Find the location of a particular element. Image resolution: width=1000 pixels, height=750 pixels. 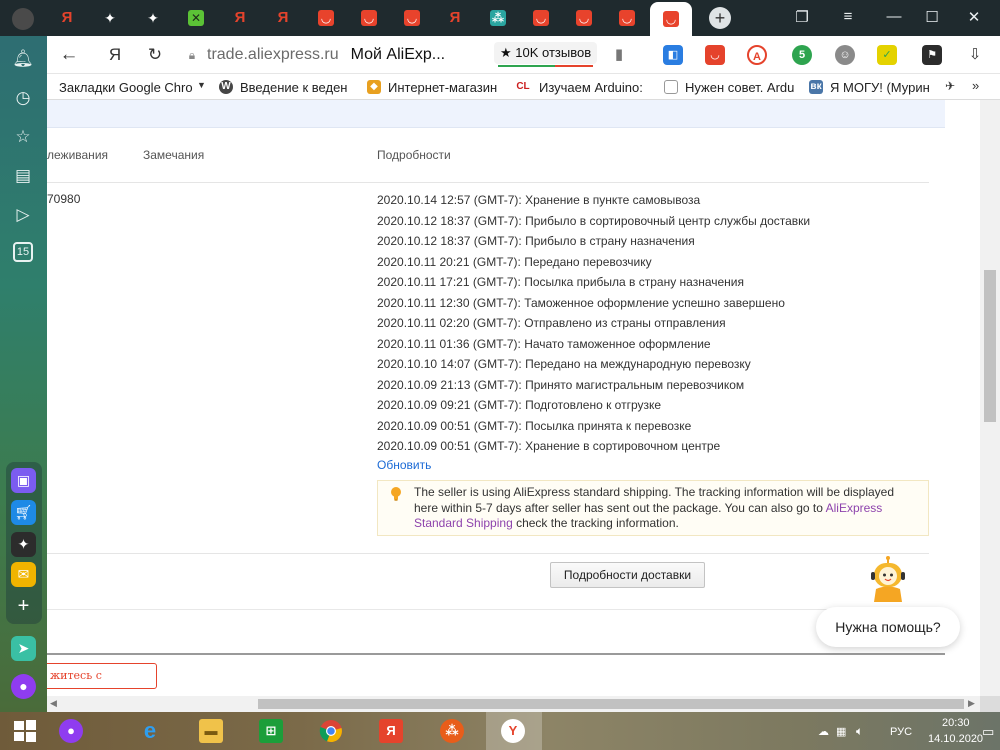

help-bubble: Нужна помощь? is located at coordinates (888, 627).